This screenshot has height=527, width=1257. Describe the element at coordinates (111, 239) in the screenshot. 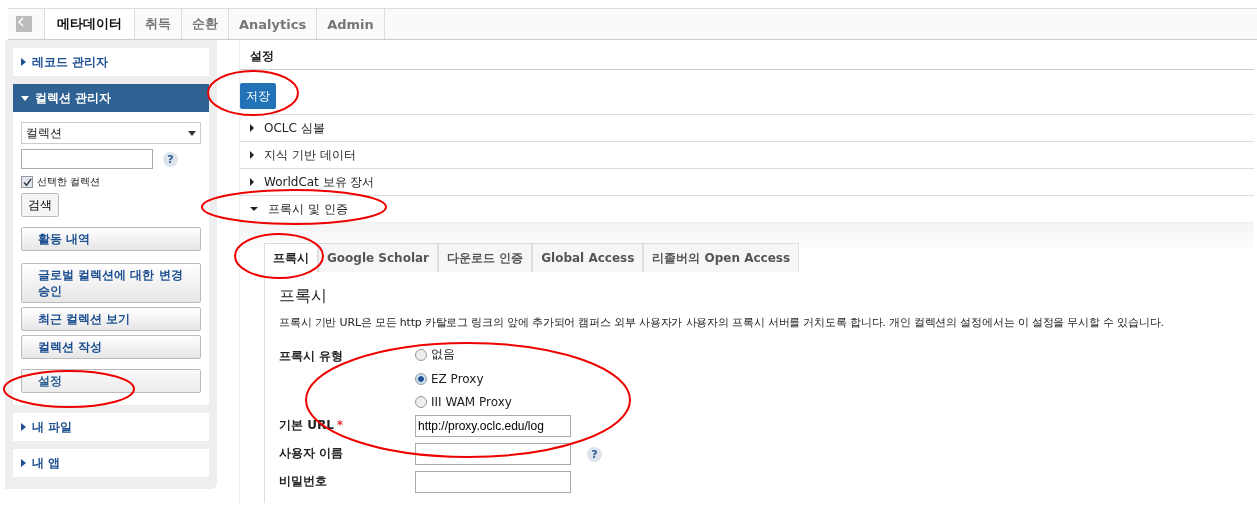

I see `action-button: 활동 내역` at that location.